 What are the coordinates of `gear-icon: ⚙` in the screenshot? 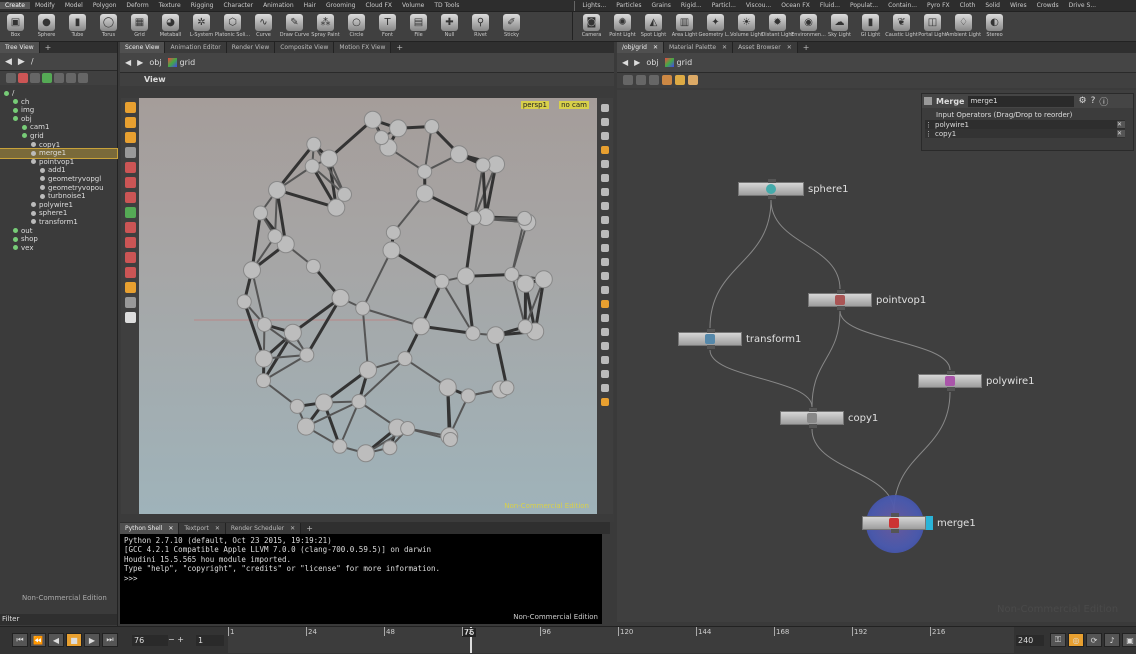 It's located at (1082, 101).